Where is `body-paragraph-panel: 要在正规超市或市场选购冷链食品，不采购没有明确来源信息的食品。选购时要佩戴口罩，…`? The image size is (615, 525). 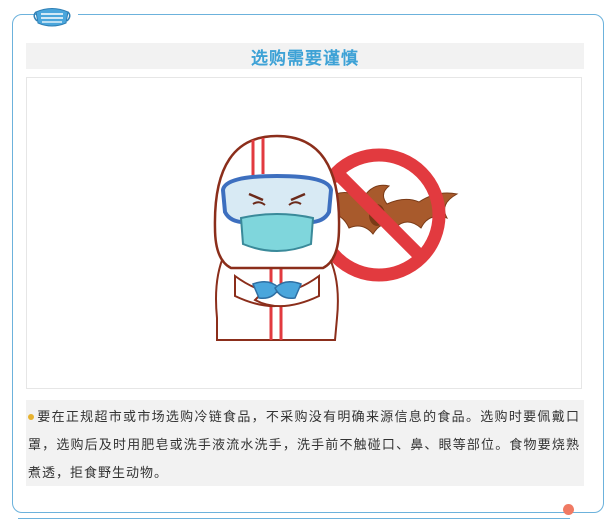 body-paragraph-panel: 要在正规超市或市场选购冷链食品，不采购没有明确来源信息的食品。选购时要佩戴口罩，… is located at coordinates (305, 443).